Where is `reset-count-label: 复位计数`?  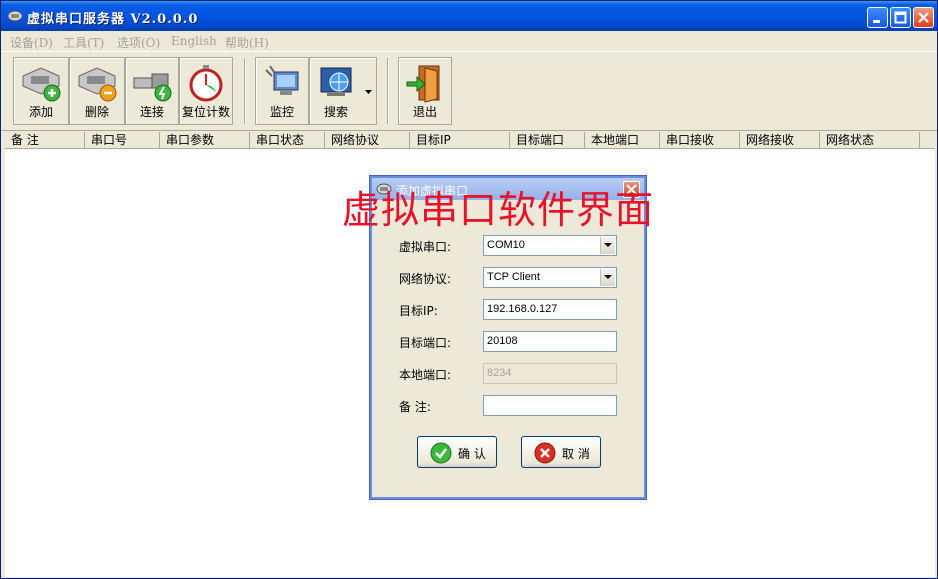
reset-count-label: 复位计数 is located at coordinates (205, 112).